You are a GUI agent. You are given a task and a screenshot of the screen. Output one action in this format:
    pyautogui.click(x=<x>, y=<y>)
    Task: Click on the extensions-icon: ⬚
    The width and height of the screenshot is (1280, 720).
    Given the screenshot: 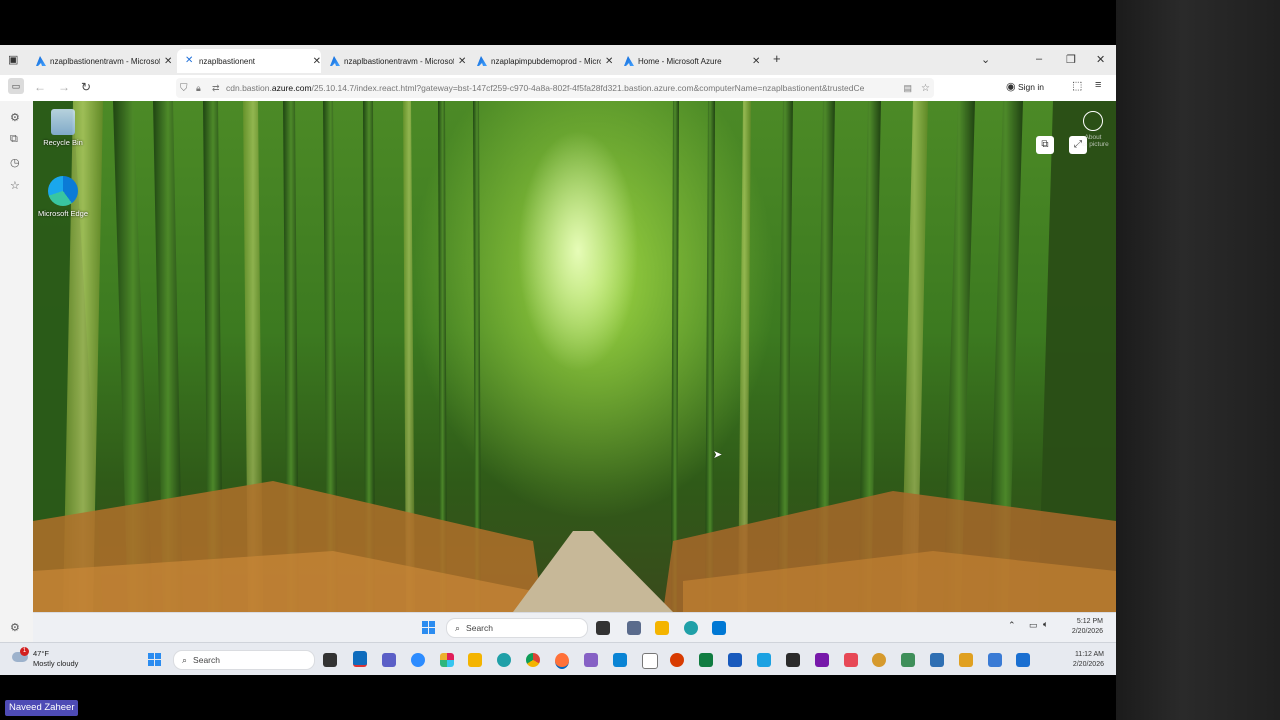 What is the action you would take?
    pyautogui.click(x=1077, y=85)
    